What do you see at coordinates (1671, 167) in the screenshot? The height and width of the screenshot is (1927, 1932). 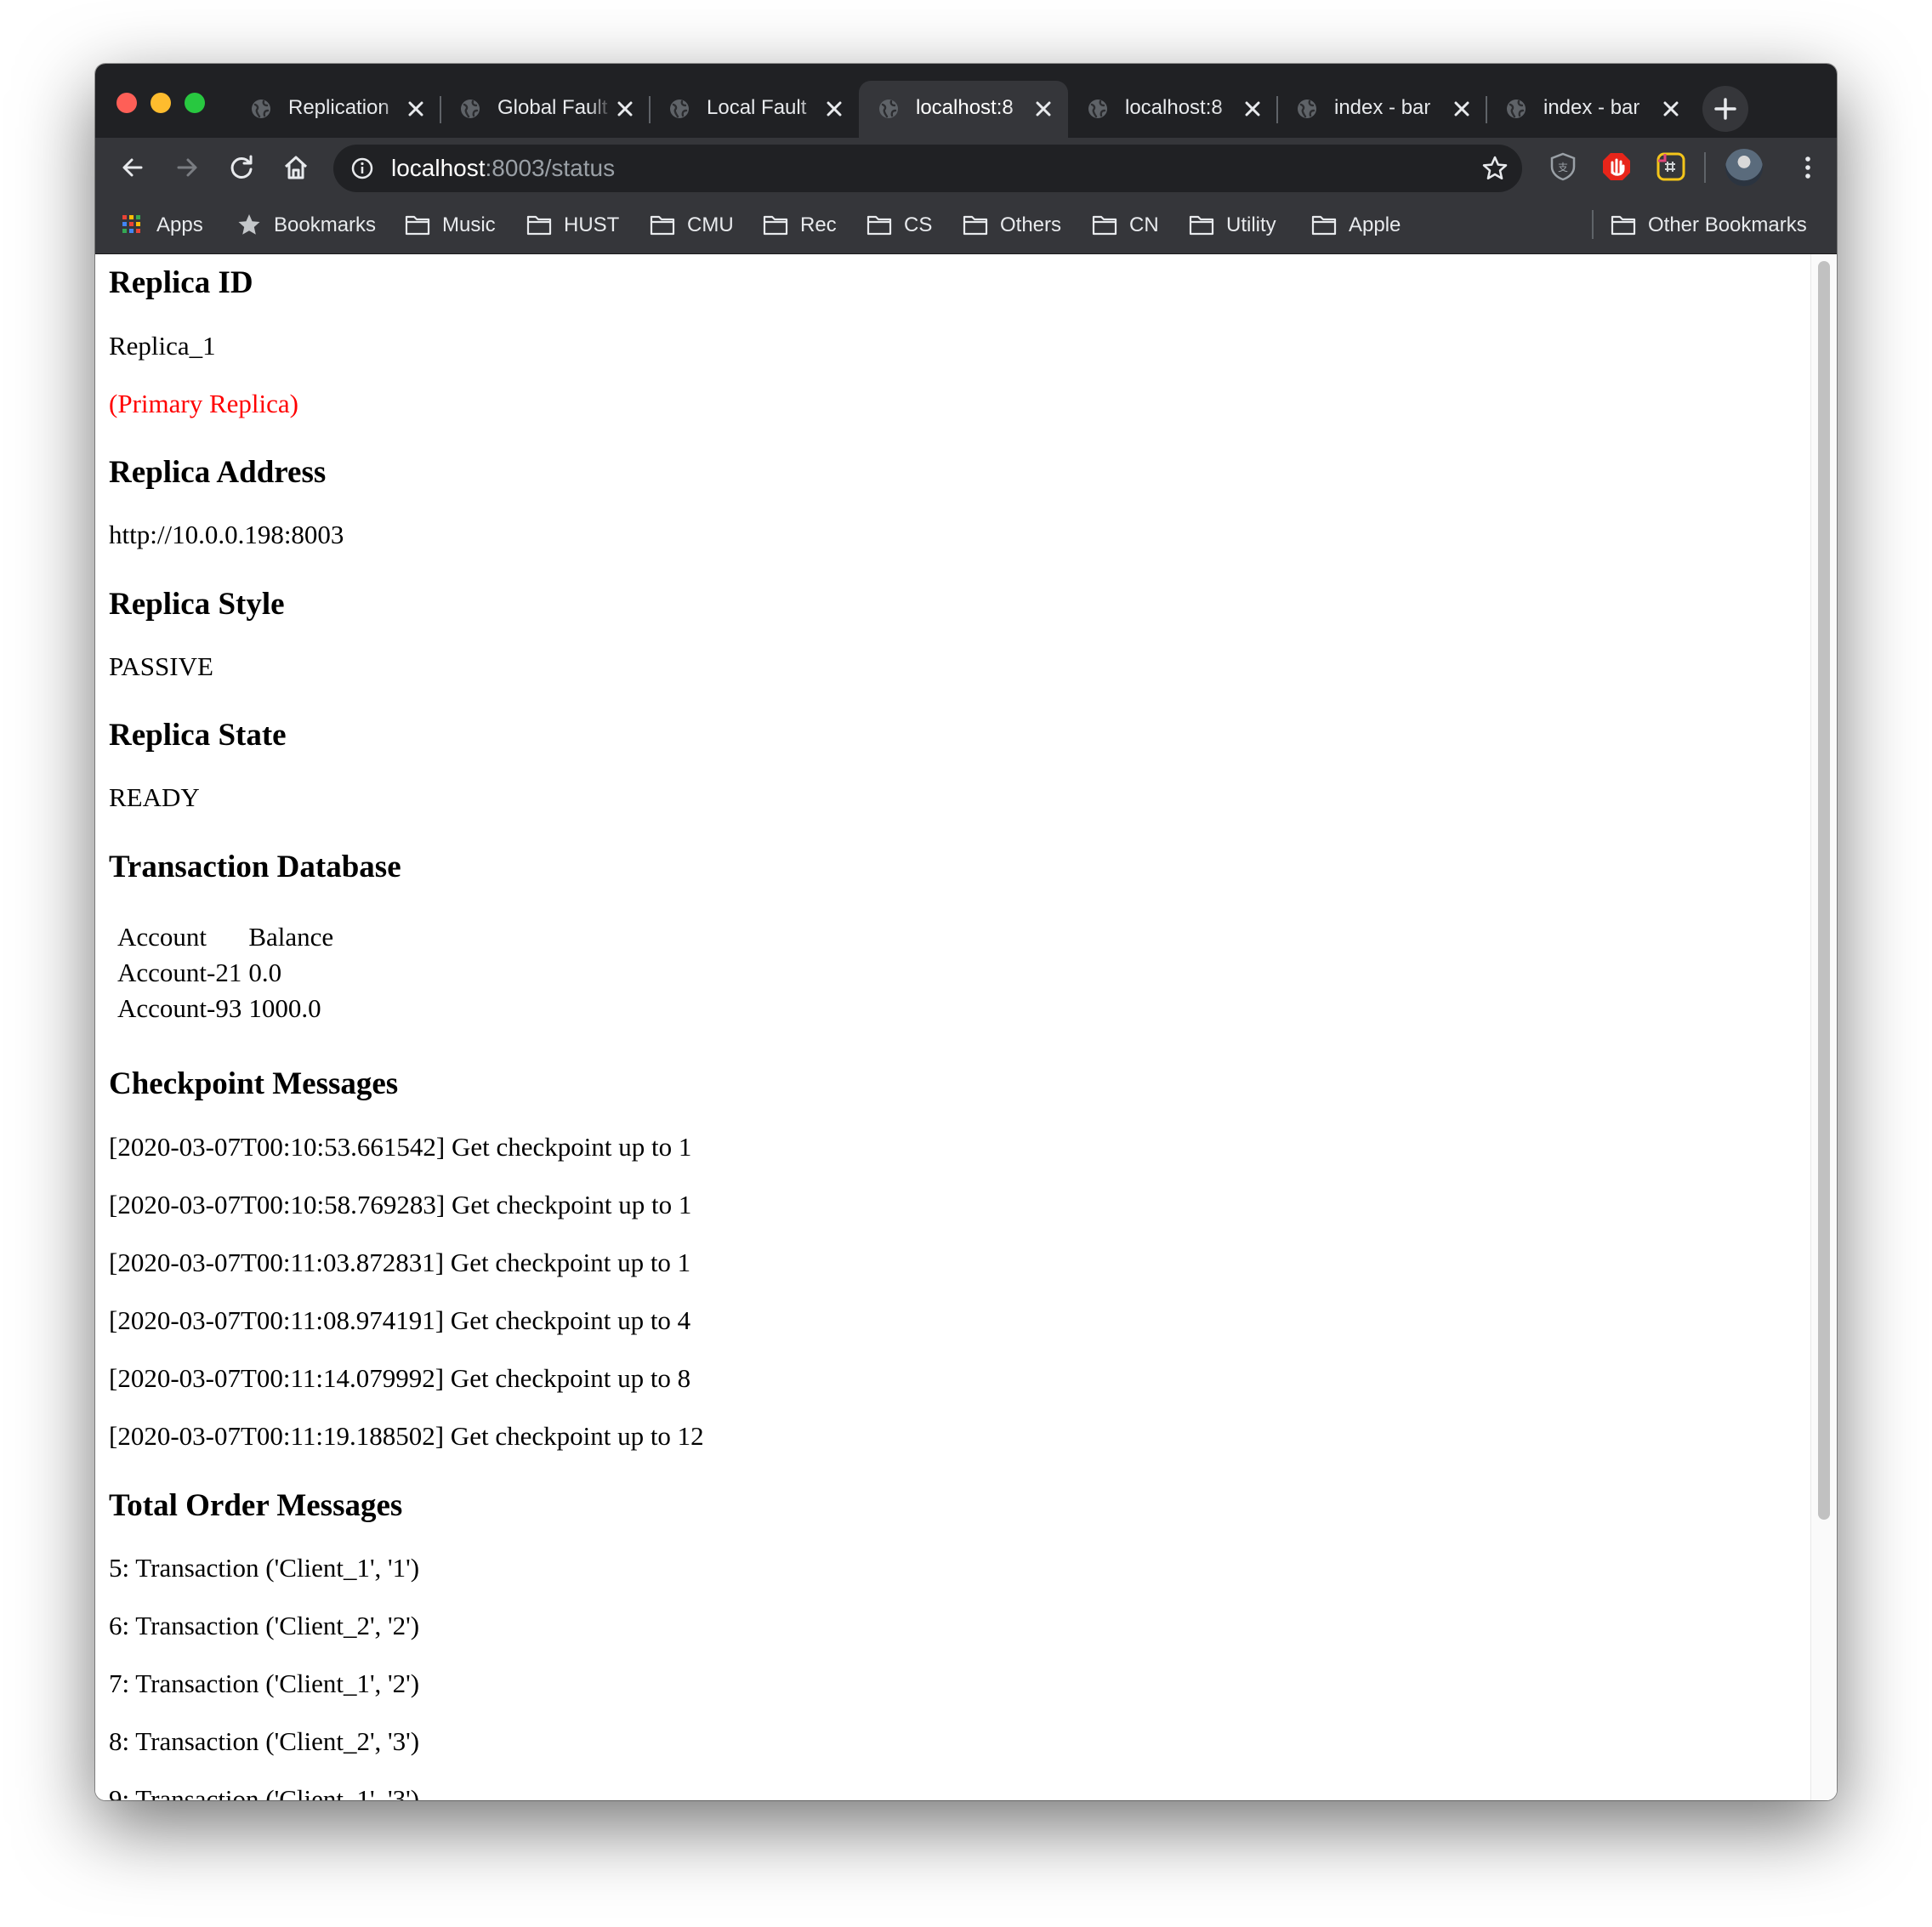 I see `slack-extension-icon` at bounding box center [1671, 167].